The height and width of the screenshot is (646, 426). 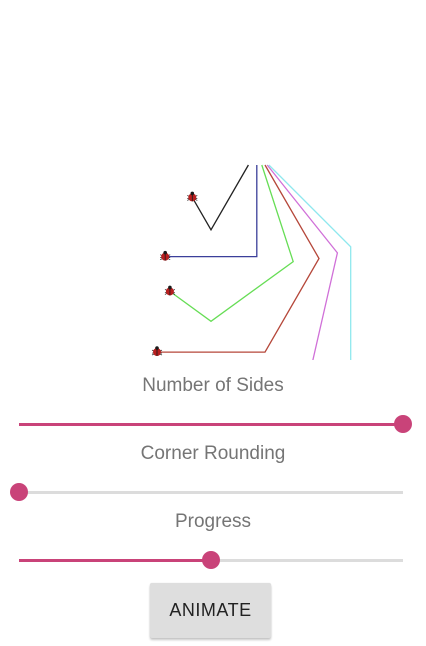 I want to click on animate-button: ANIMATE, so click(x=210, y=610).